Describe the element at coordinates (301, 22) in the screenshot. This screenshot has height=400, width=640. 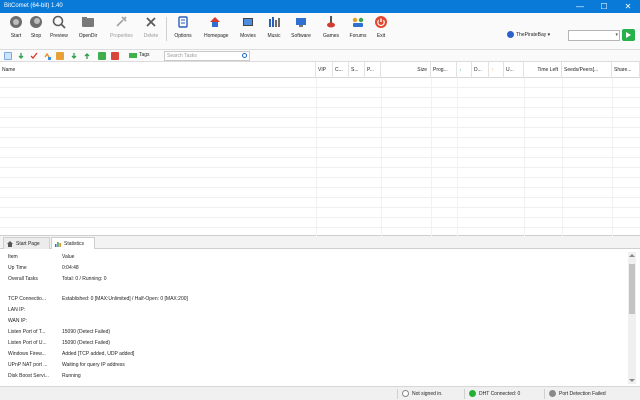
I see `software-icon` at that location.